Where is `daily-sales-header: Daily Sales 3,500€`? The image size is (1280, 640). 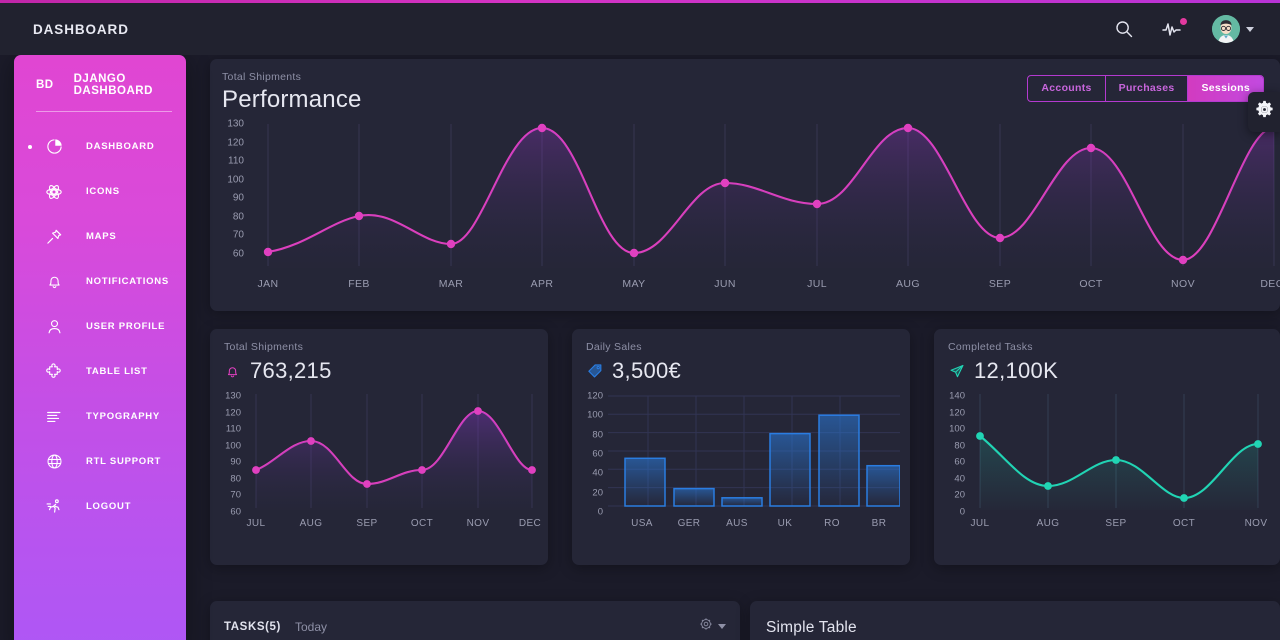
daily-sales-header: Daily Sales 3,500€ is located at coordinates (741, 356).